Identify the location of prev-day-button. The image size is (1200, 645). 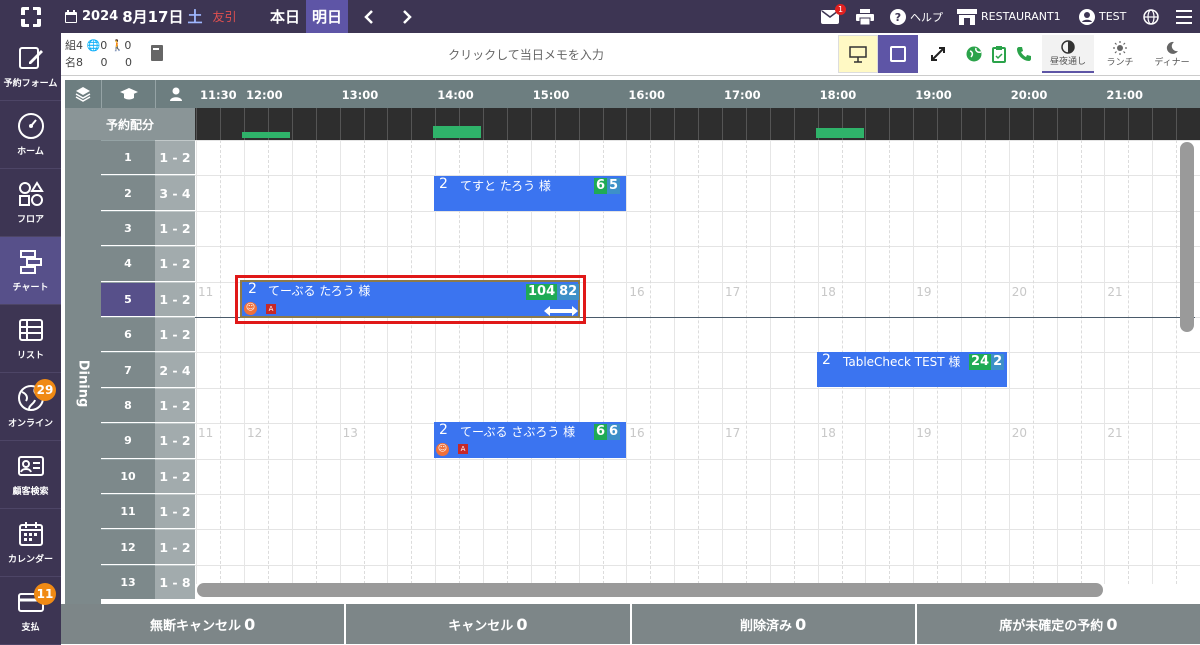
(369, 16).